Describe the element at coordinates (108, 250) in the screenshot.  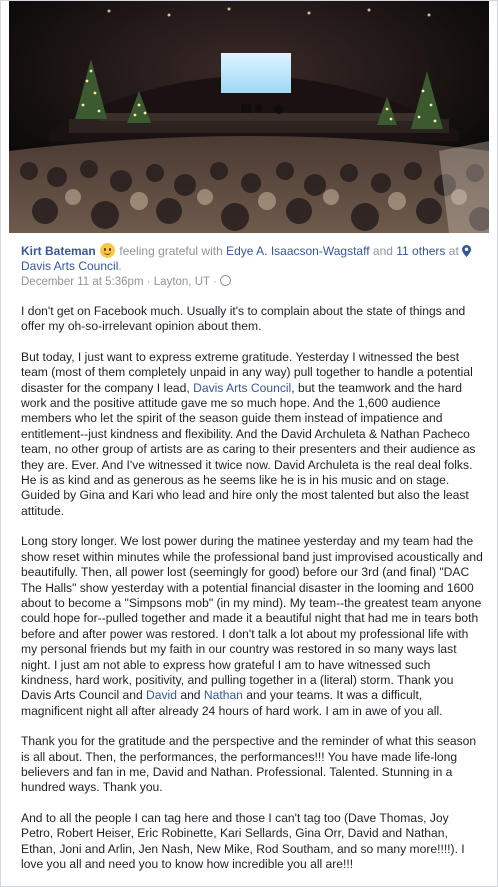
I see `grateful-emoji-icon` at that location.